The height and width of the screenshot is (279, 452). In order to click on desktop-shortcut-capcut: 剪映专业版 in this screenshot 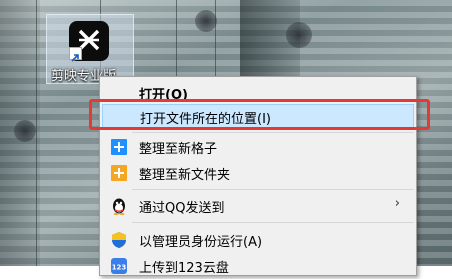, I will do `click(90, 49)`.